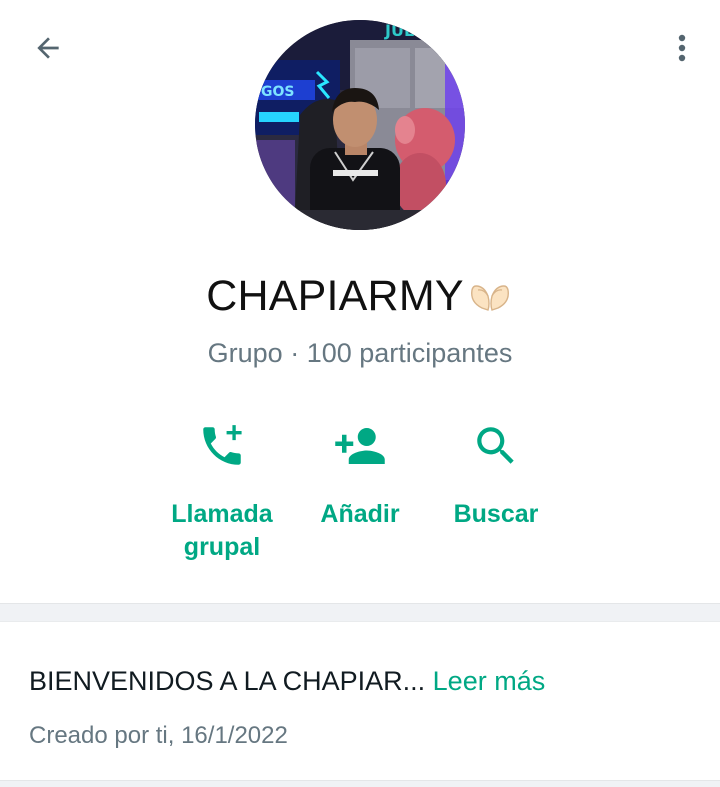 This screenshot has height=787, width=720. Describe the element at coordinates (489, 681) in the screenshot. I see `read-more-link: Leer más` at that location.